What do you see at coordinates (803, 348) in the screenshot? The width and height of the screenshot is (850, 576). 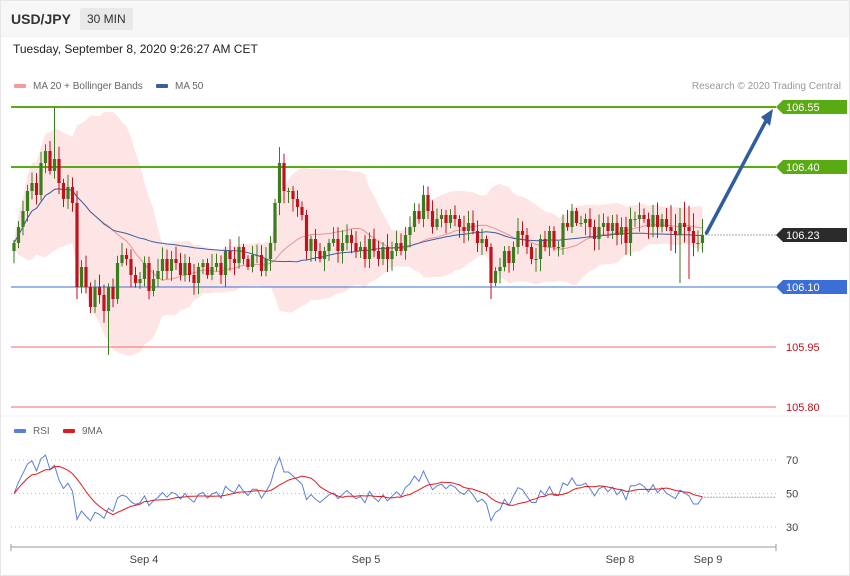 I see `level-label-105.95: 105.95` at bounding box center [803, 348].